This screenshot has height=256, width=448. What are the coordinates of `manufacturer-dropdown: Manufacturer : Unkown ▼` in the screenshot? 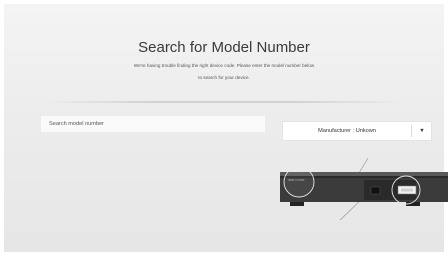 It's located at (357, 131).